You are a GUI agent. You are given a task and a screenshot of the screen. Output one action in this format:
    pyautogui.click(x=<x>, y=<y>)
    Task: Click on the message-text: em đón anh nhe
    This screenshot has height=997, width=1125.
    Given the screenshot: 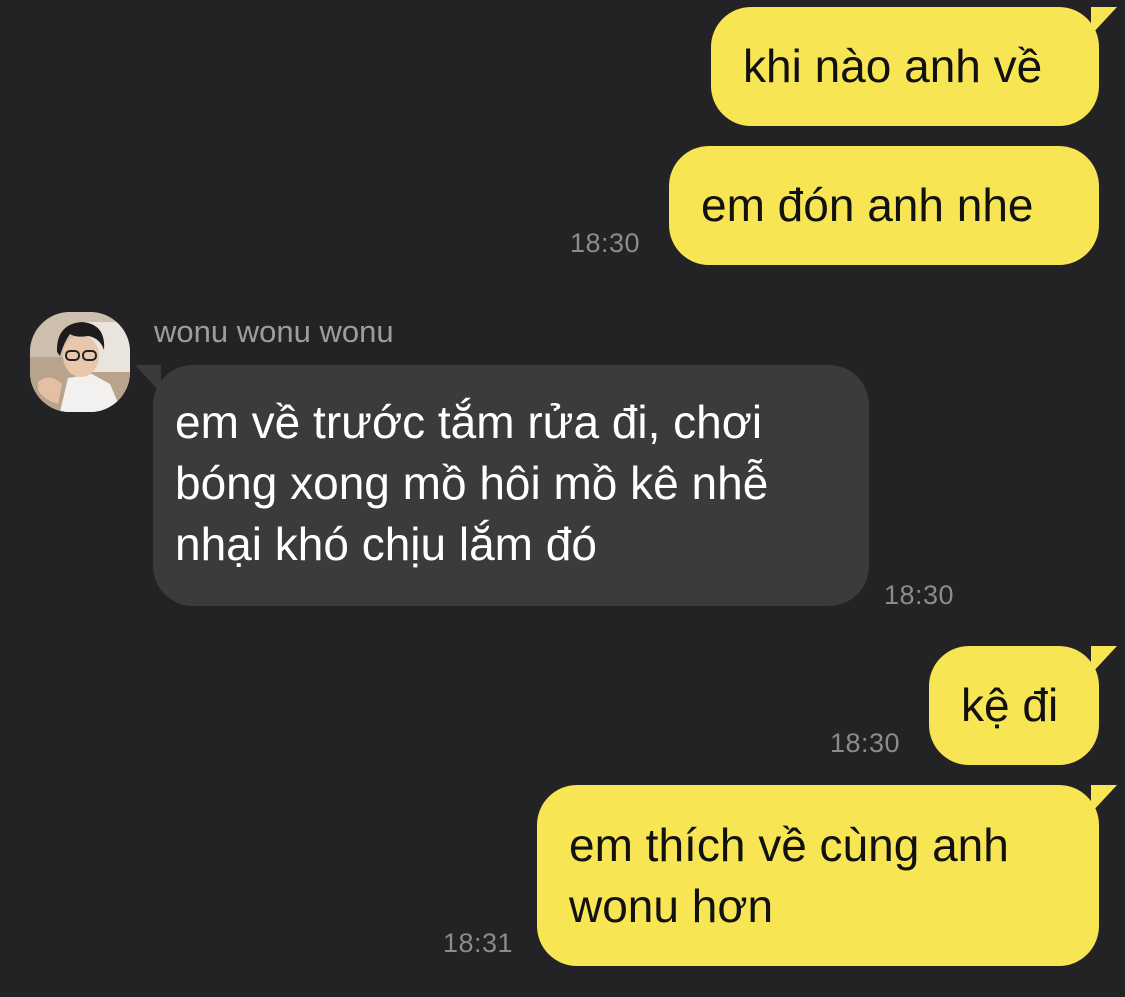 What is the action you would take?
    pyautogui.click(x=867, y=205)
    